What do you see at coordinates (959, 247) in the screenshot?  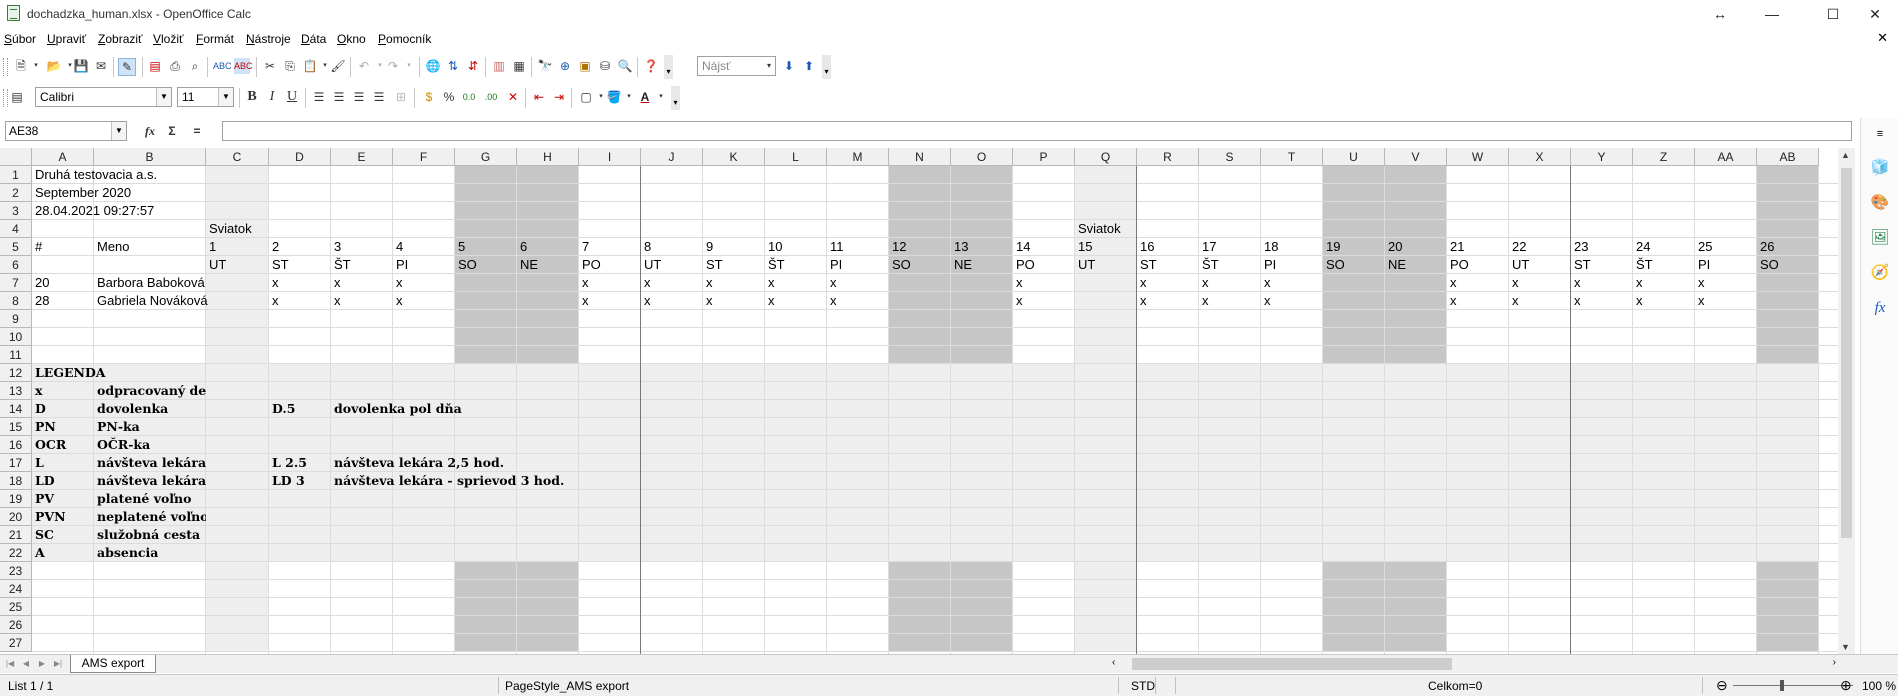 I see `day-number: 13` at bounding box center [959, 247].